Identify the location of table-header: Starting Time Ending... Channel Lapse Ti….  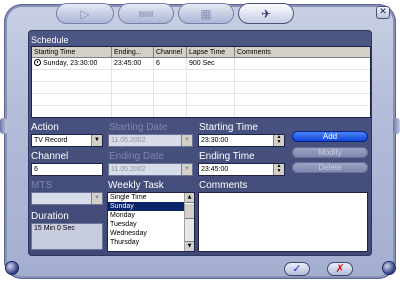
(201, 52).